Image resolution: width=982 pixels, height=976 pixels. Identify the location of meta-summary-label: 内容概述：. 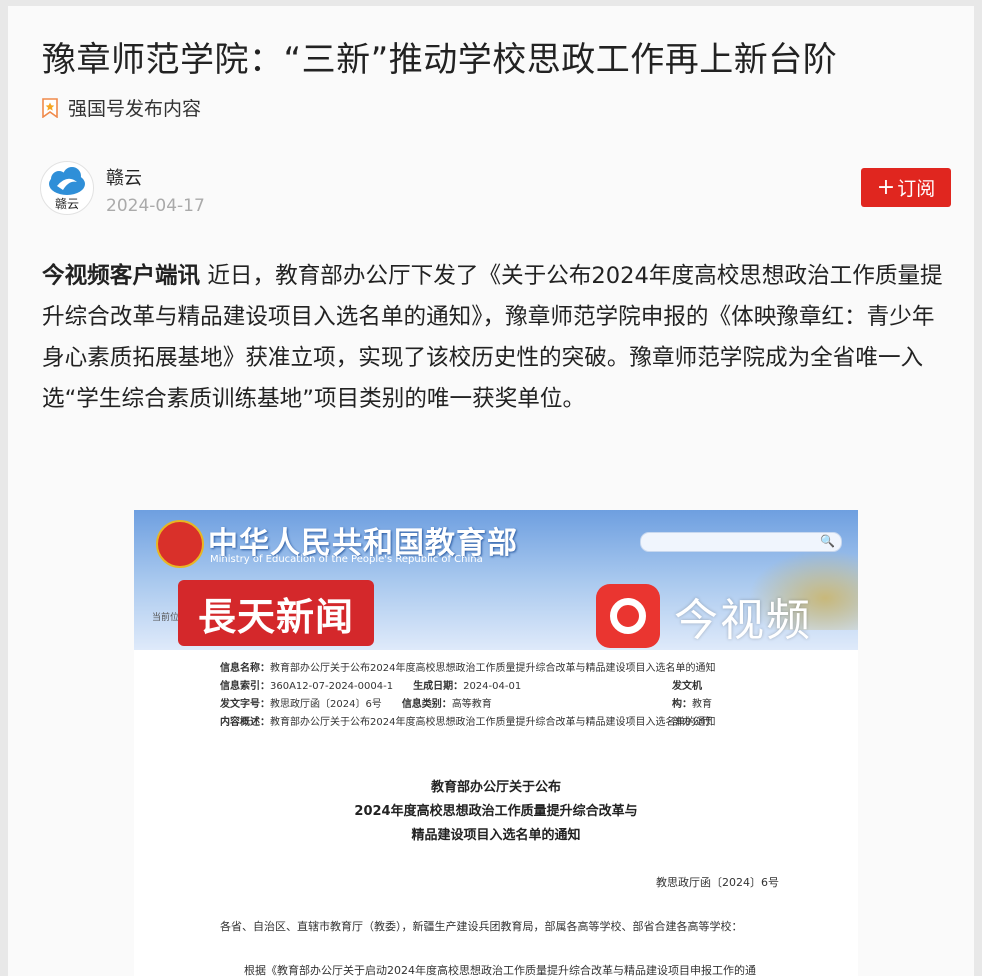
(245, 722).